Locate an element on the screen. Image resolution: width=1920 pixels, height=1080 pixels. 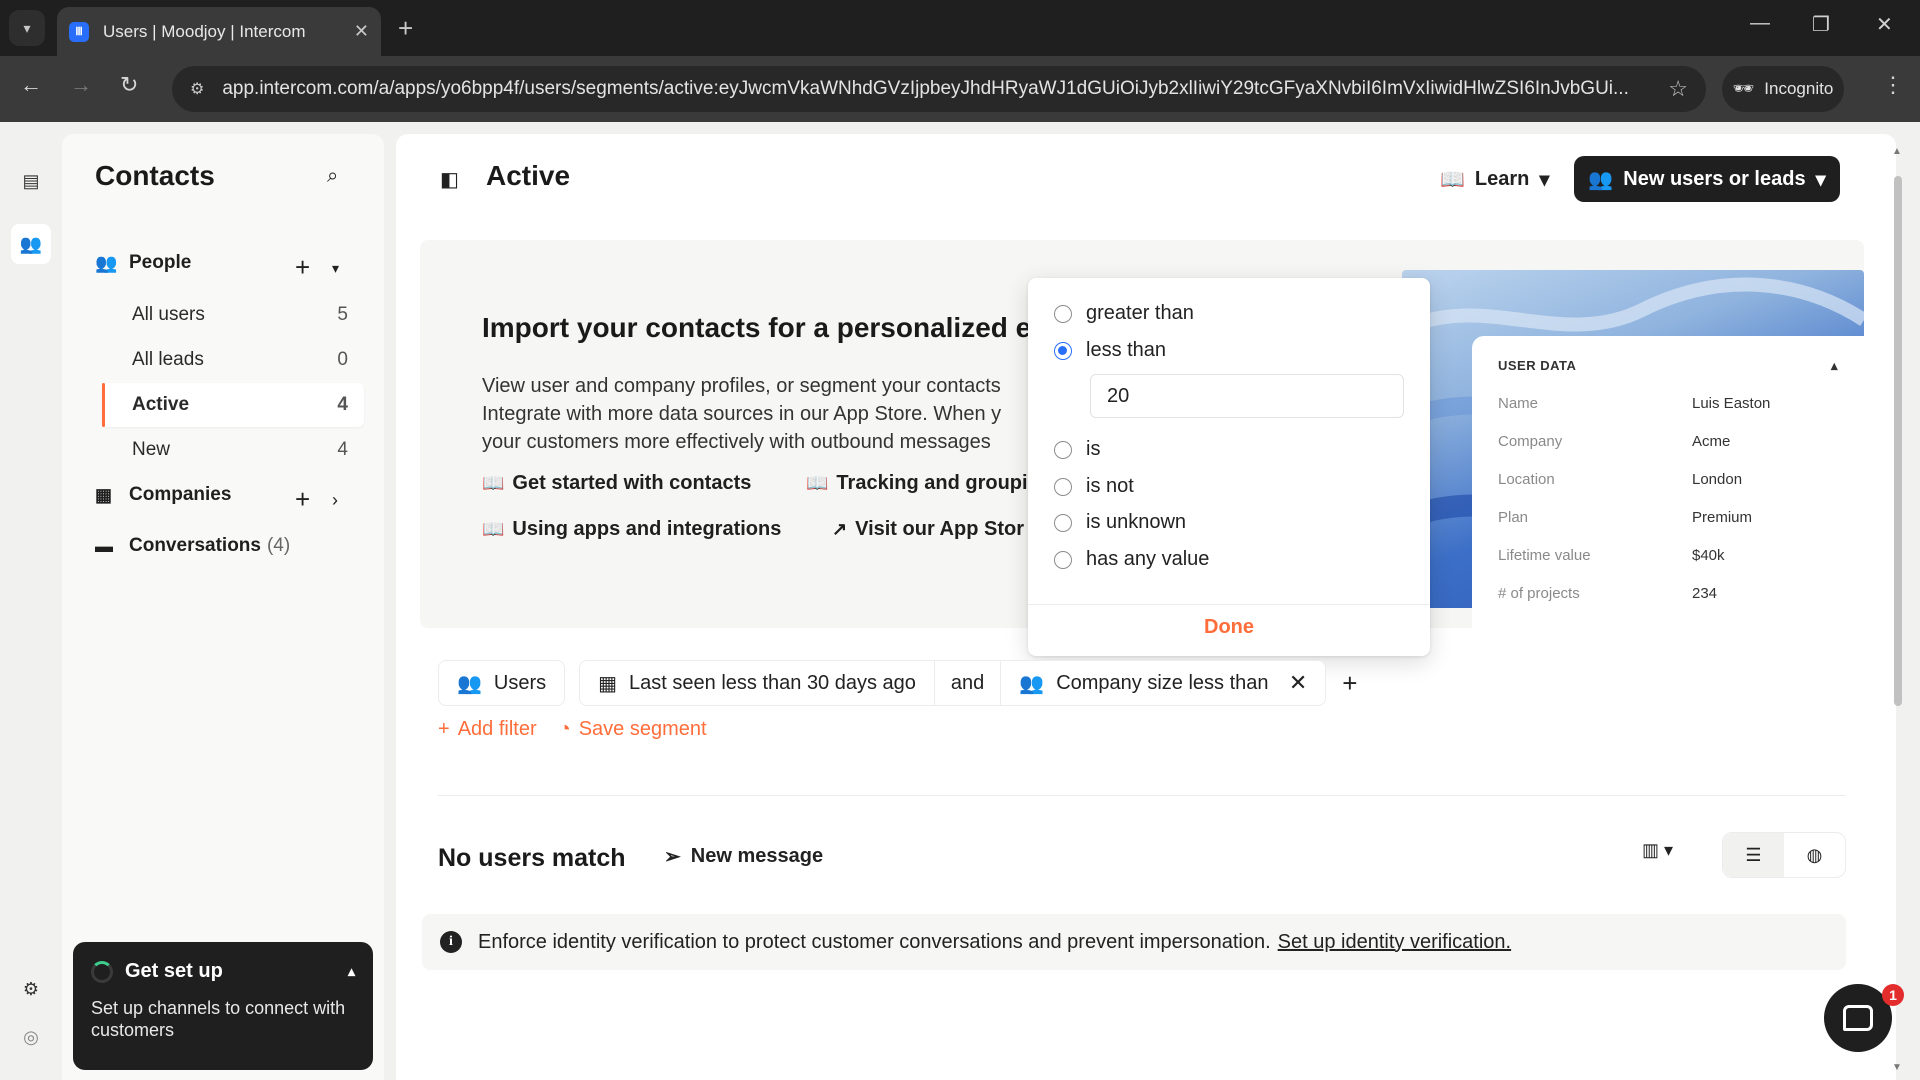
list-view-icon: ☰ is located at coordinates (1753, 855).